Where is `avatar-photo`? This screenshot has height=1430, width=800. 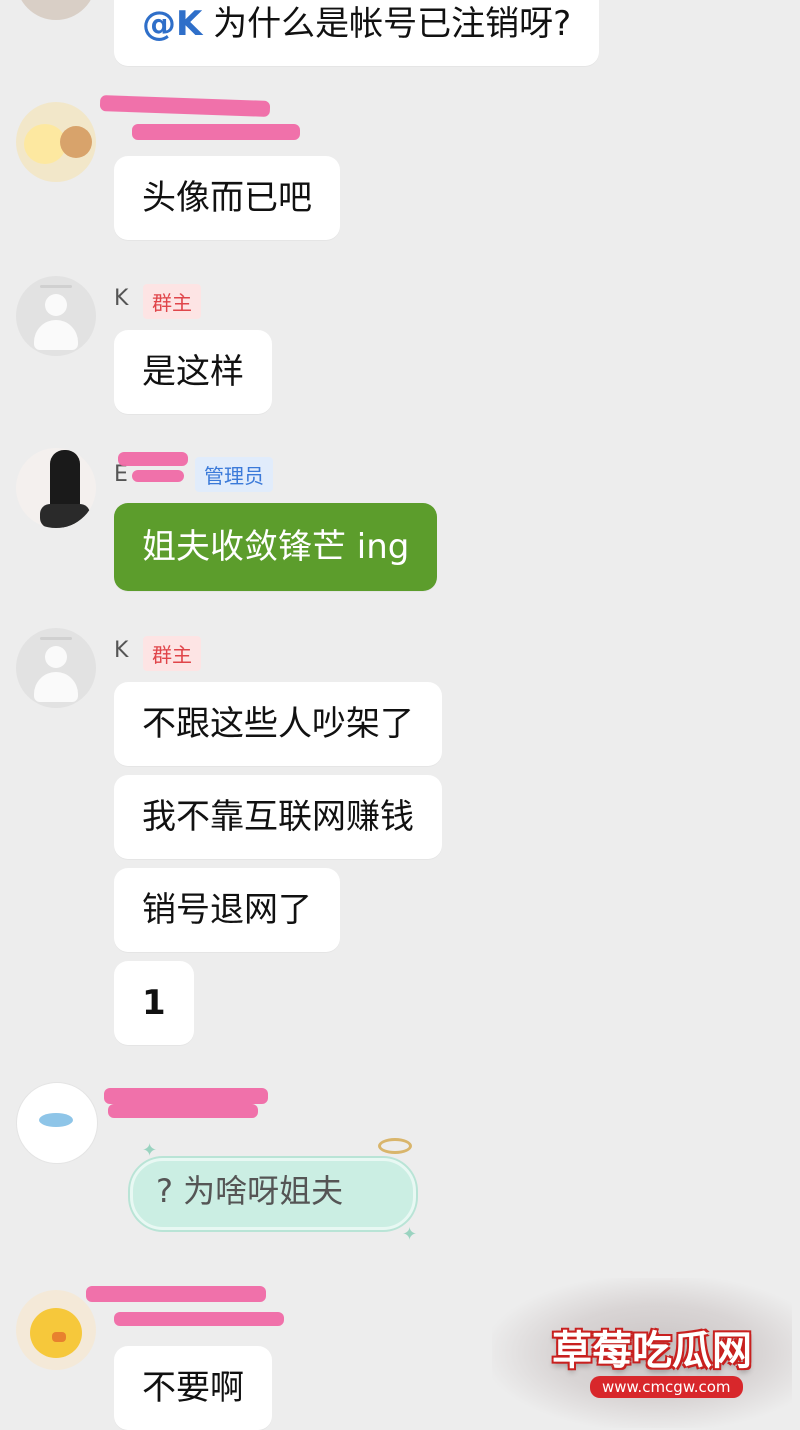 avatar-photo is located at coordinates (56, 488).